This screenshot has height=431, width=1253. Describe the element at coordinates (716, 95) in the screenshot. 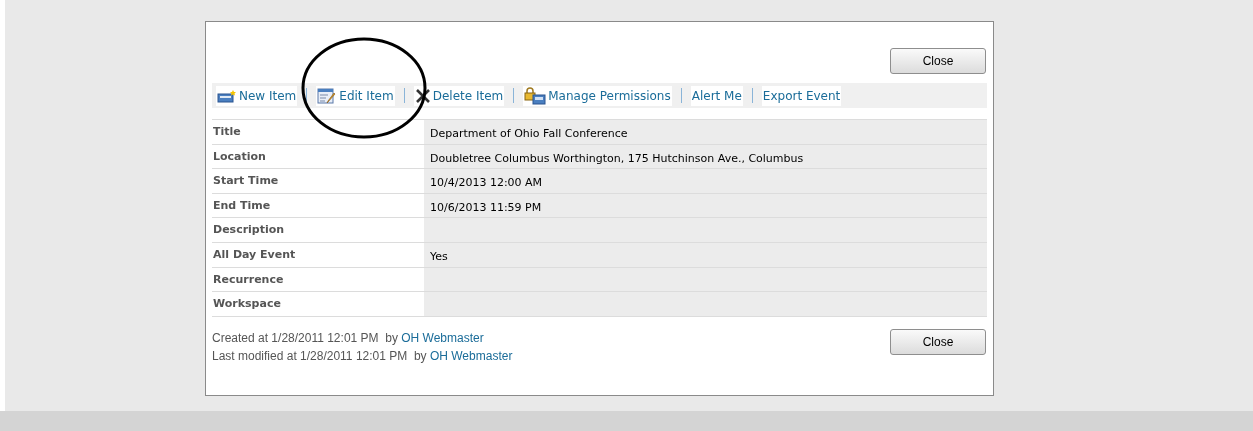

I see `toolbar-link: Alert Me` at that location.